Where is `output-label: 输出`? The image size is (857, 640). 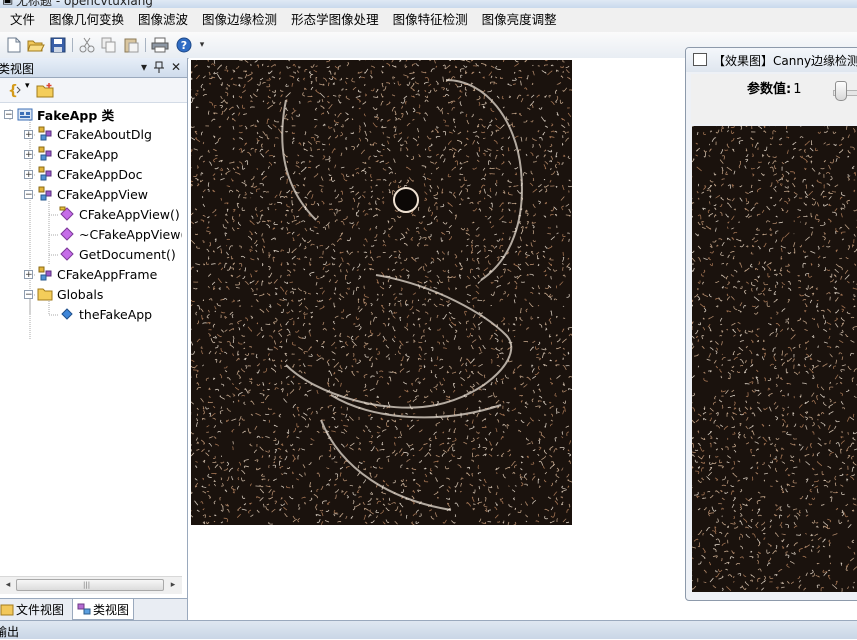
output-label: 输出 is located at coordinates (9, 631).